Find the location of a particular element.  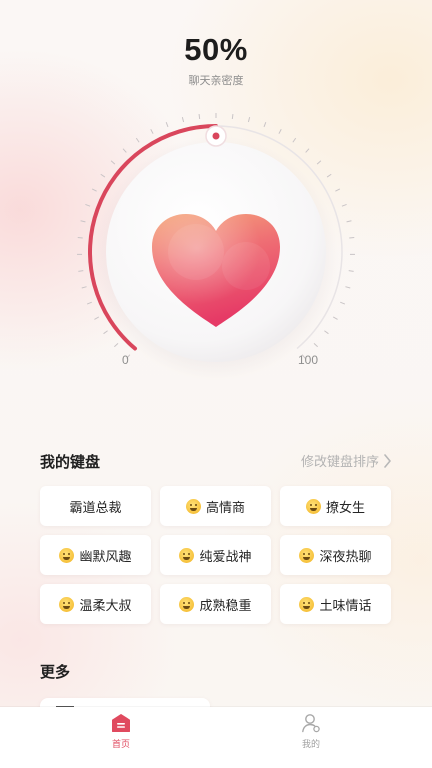

tab-home-label: 首页 is located at coordinates (120, 745).